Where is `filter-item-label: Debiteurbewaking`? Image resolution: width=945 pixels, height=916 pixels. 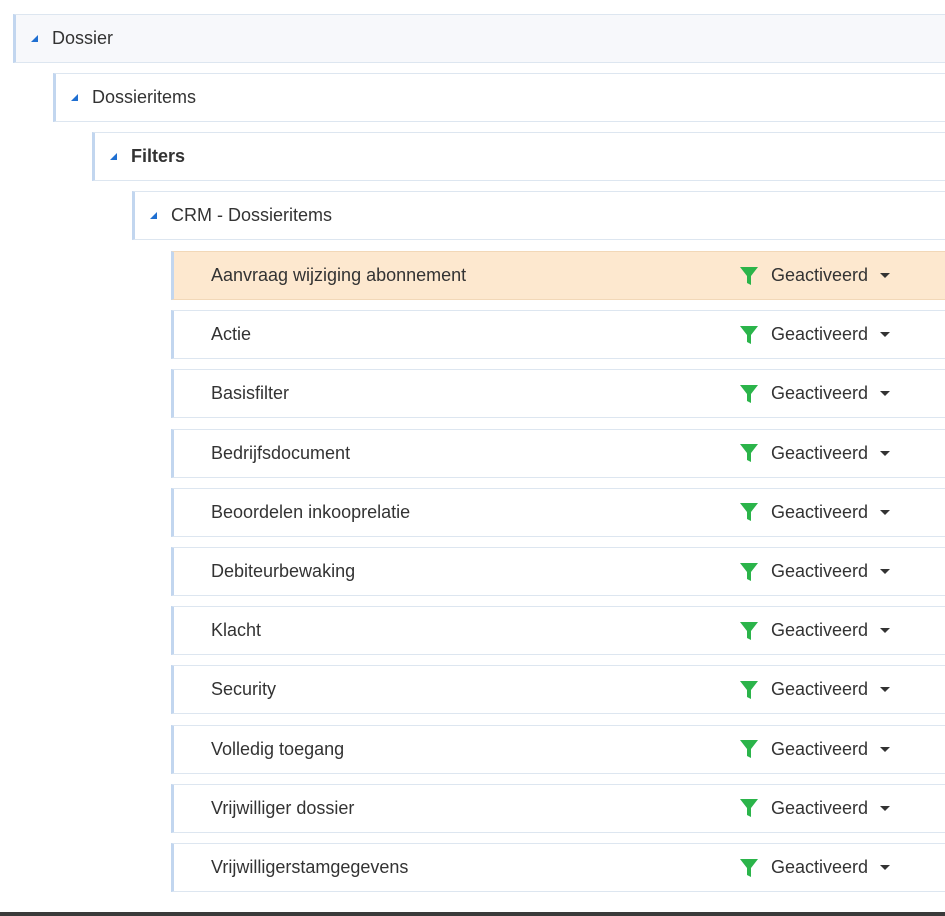 filter-item-label: Debiteurbewaking is located at coordinates (283, 571).